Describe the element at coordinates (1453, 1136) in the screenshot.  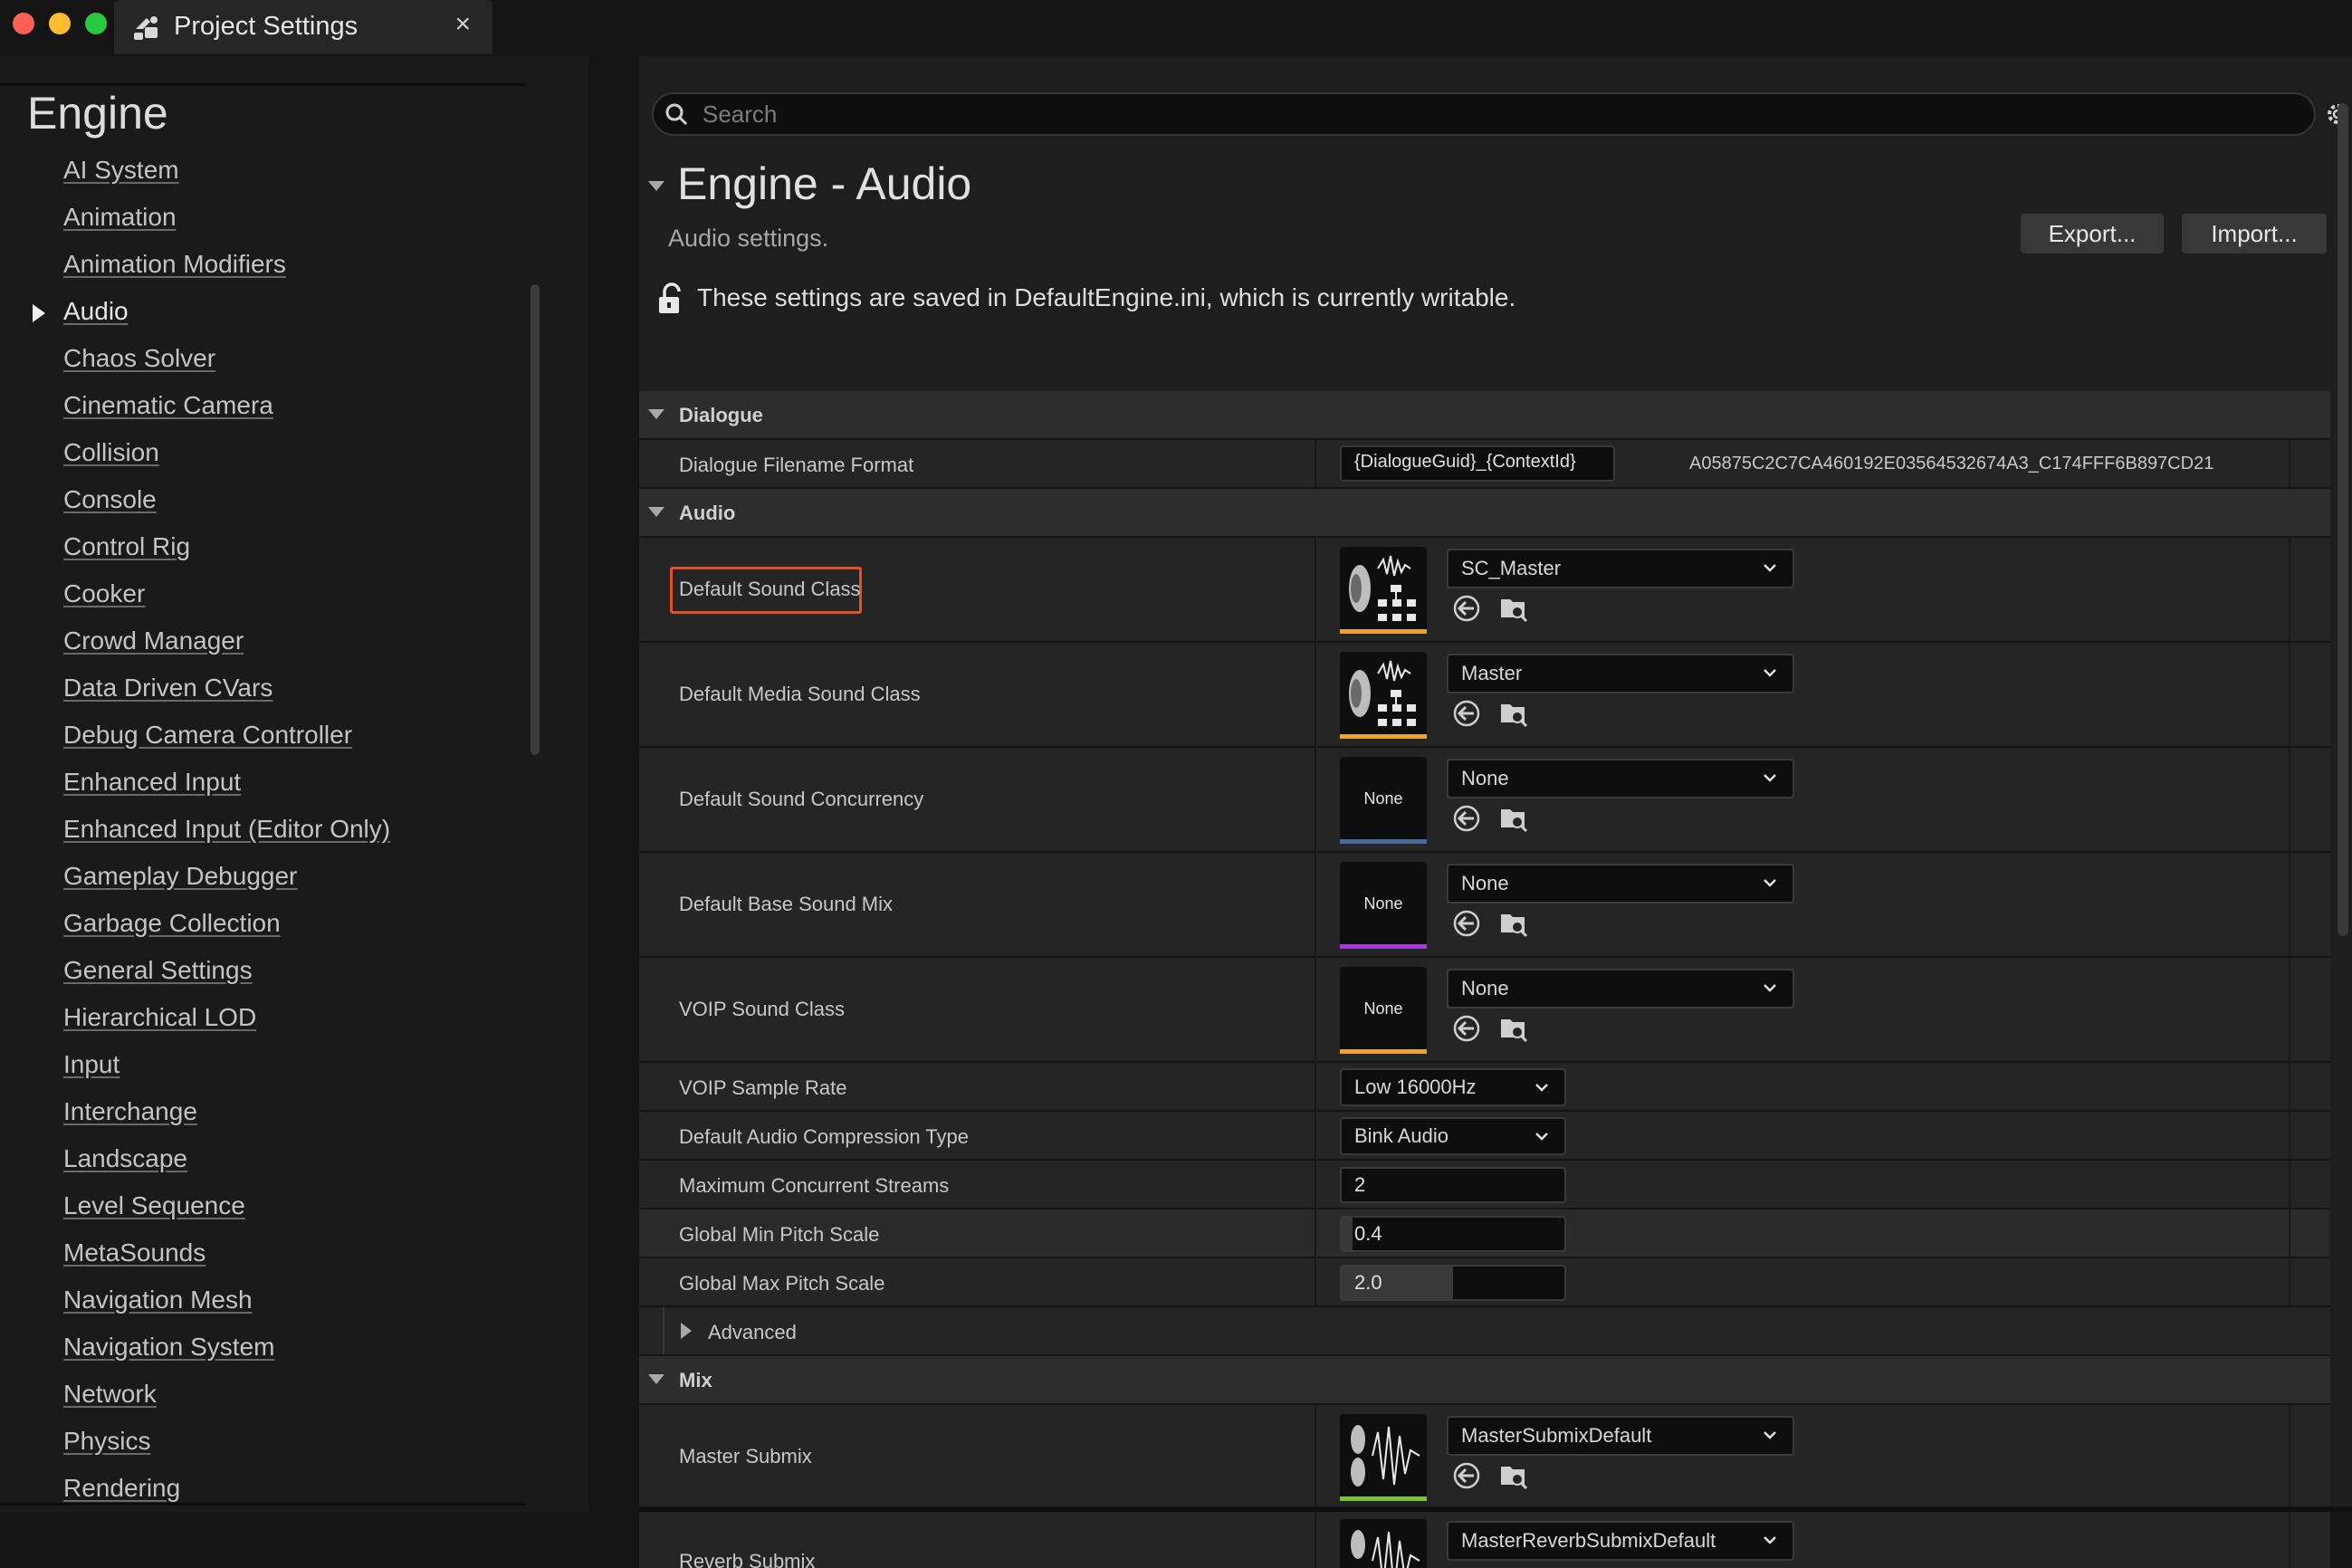
I see `compression-type-combo: Bink Audio` at that location.